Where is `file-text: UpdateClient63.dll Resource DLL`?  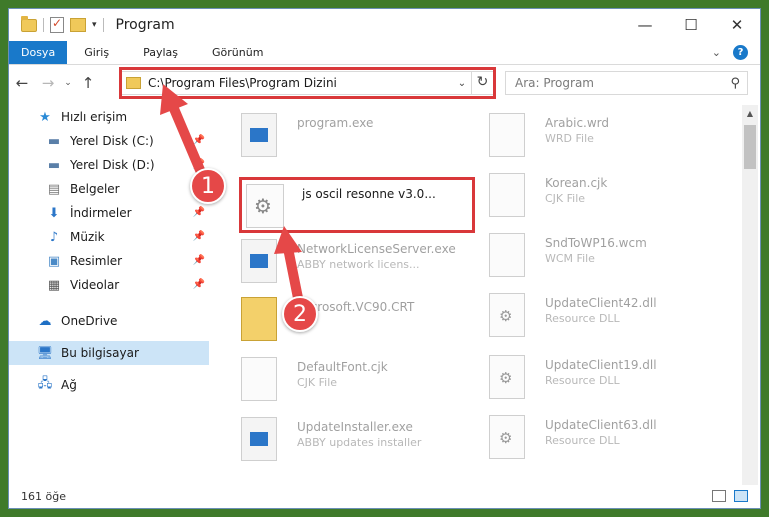 file-text: UpdateClient63.dll Resource DLL is located at coordinates (601, 431).